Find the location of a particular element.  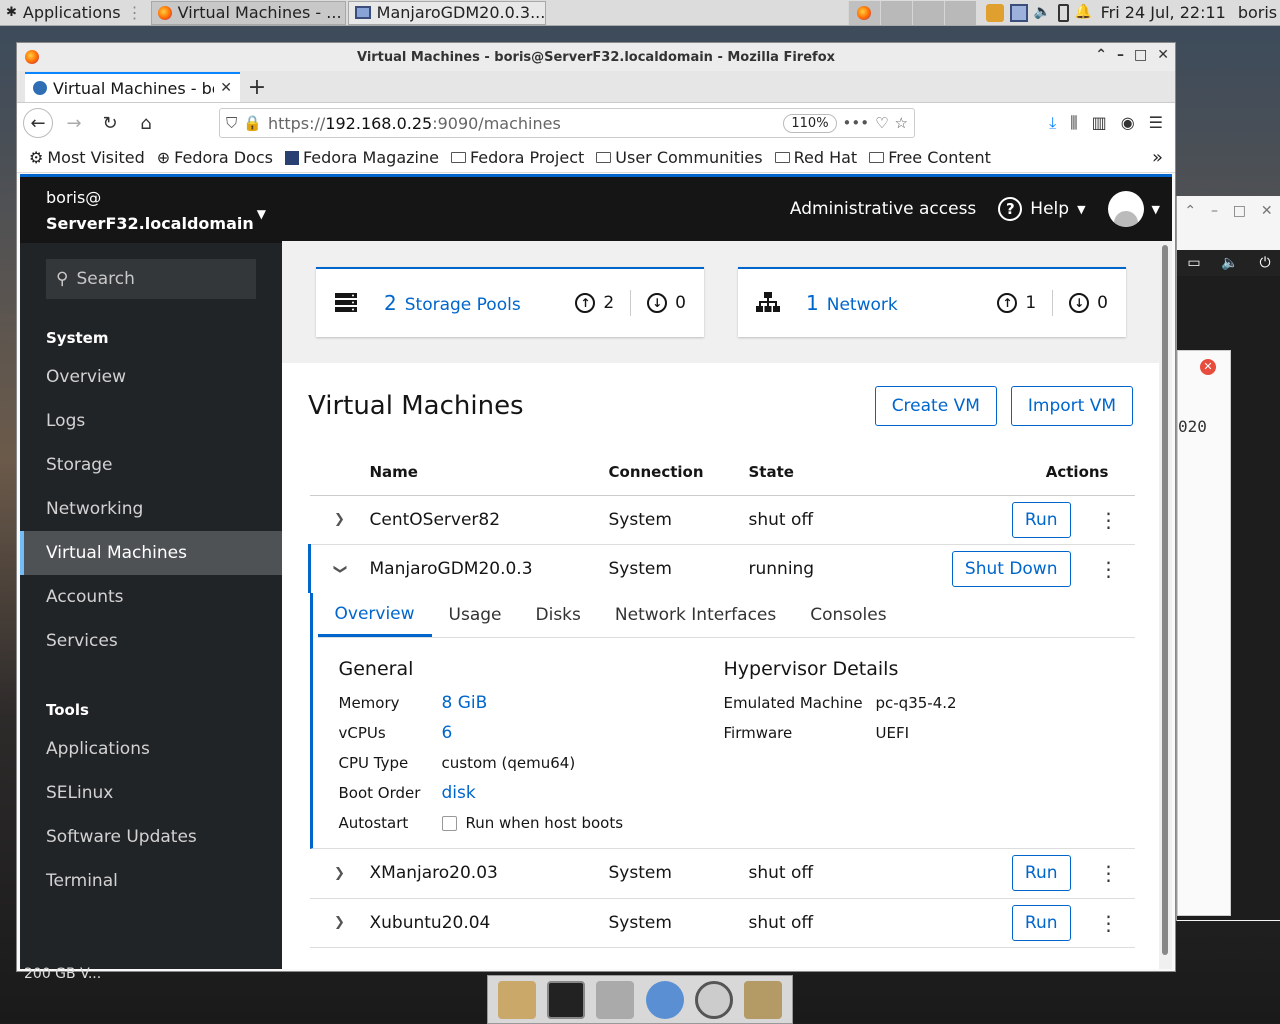

terminal-icon is located at coordinates (565, 999).